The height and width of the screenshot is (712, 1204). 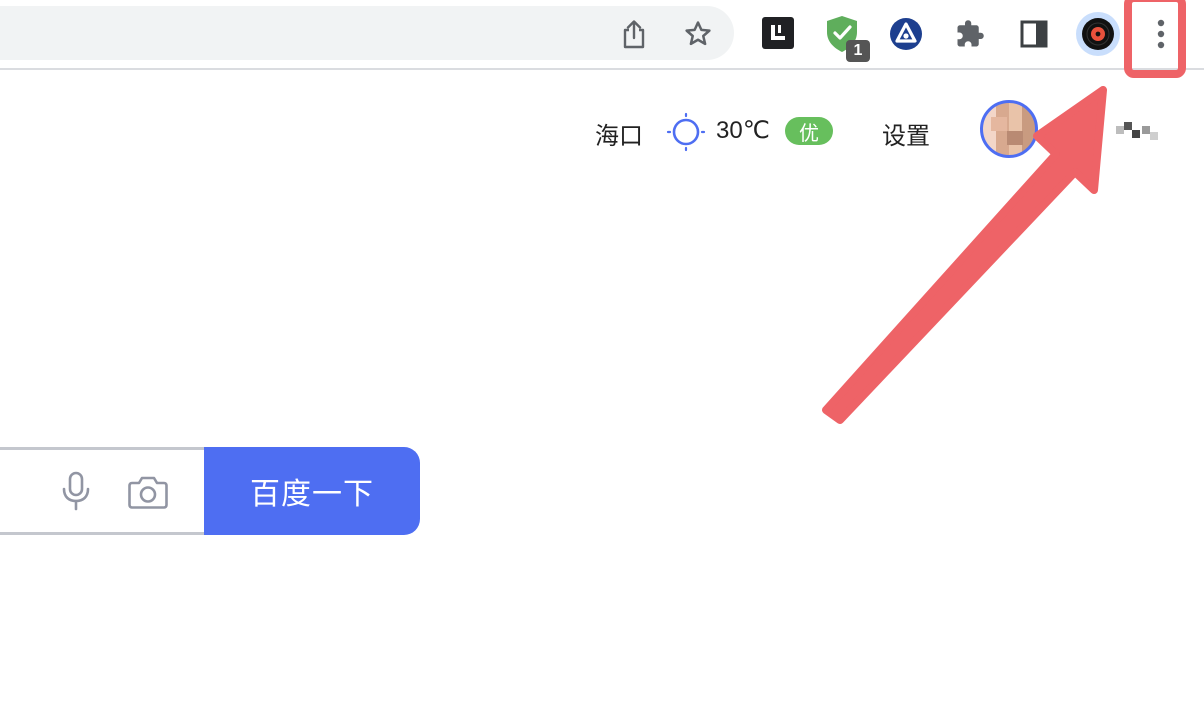 What do you see at coordinates (743, 130) in the screenshot?
I see `weather-temperature: 30℃` at bounding box center [743, 130].